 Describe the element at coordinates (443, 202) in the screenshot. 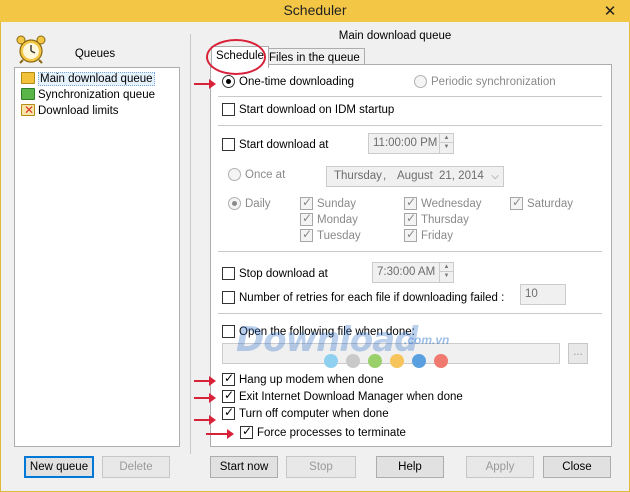

I see `day-wednesday: Wednesday` at that location.